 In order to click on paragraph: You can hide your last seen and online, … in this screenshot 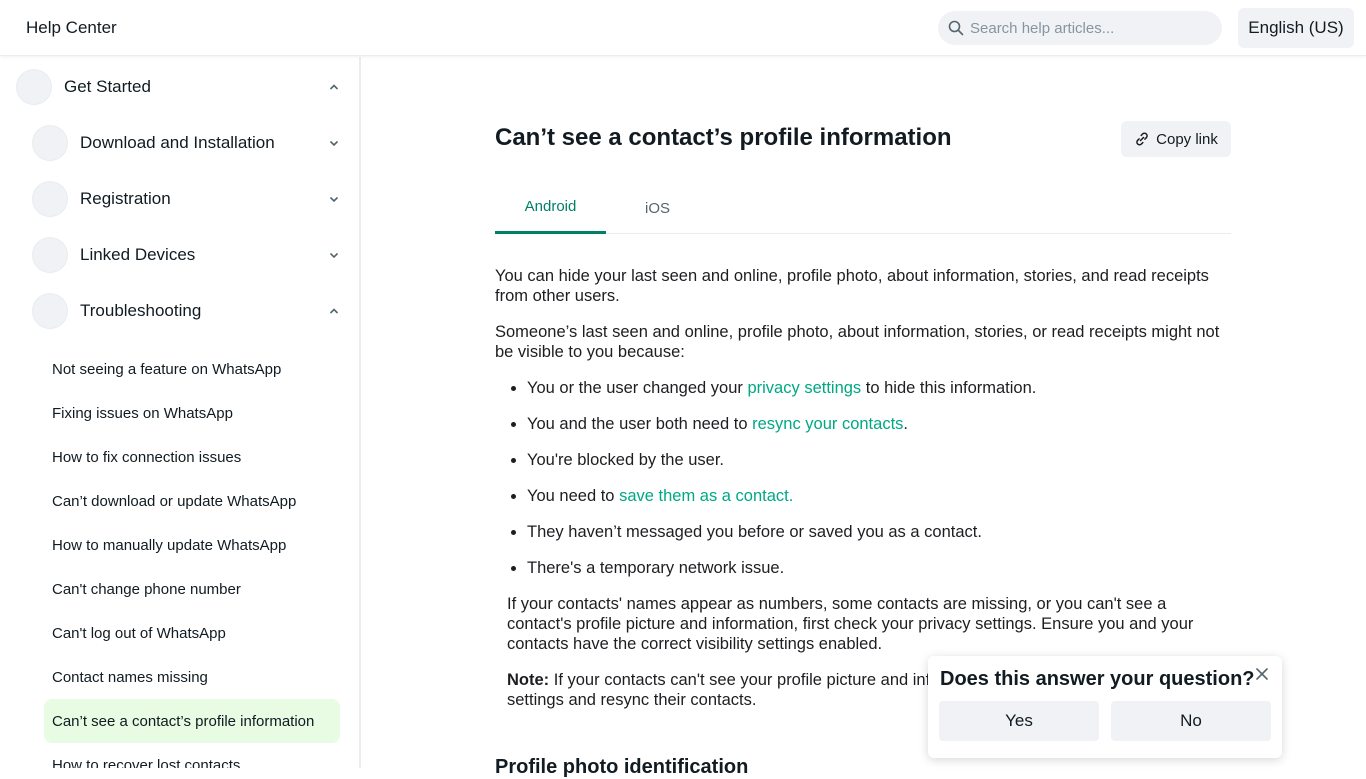, I will do `click(852, 286)`.